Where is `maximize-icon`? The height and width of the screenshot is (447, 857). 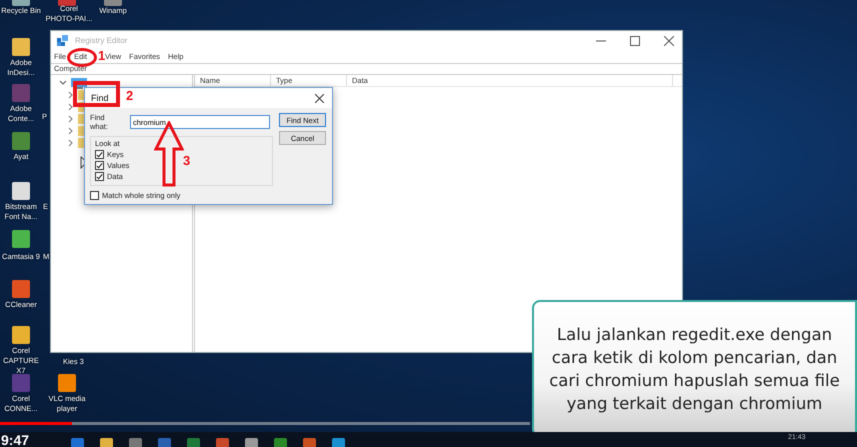 maximize-icon is located at coordinates (635, 41).